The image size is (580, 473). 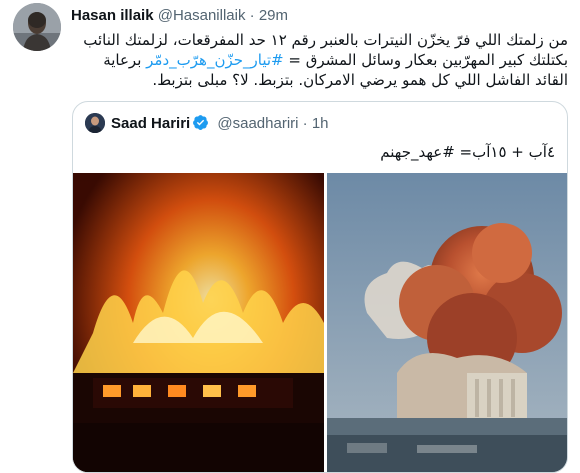 What do you see at coordinates (467, 152) in the screenshot?
I see `quoted-text: ٤آب + ١٥آب= #عهد_جهنم` at bounding box center [467, 152].